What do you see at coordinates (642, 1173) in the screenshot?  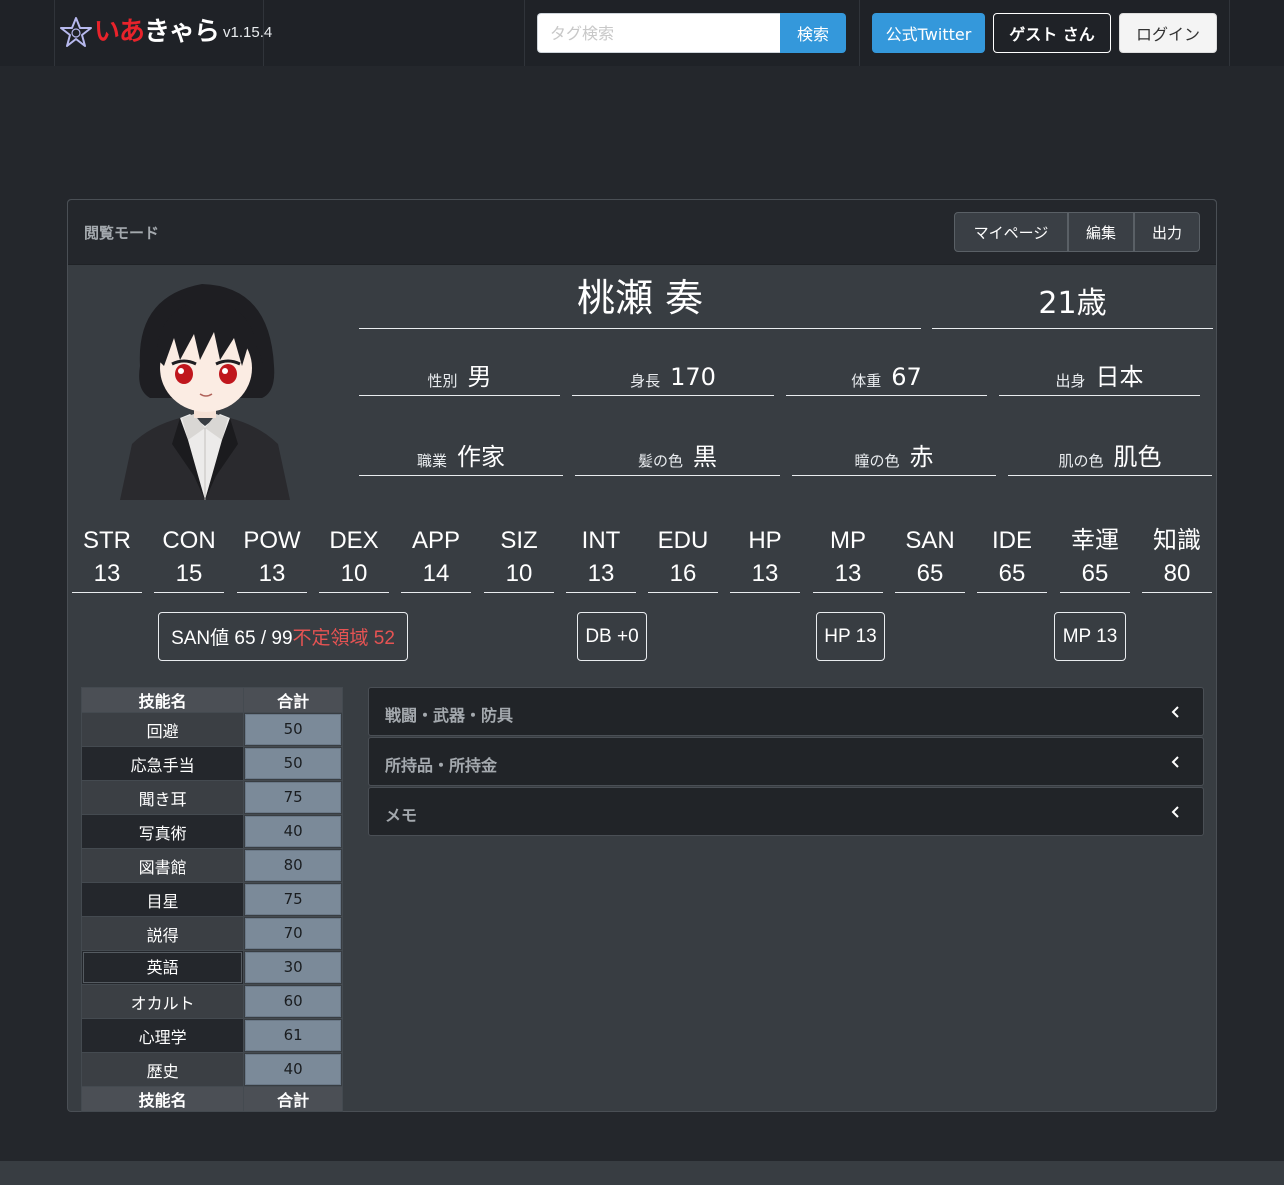 I see `page-footer` at bounding box center [642, 1173].